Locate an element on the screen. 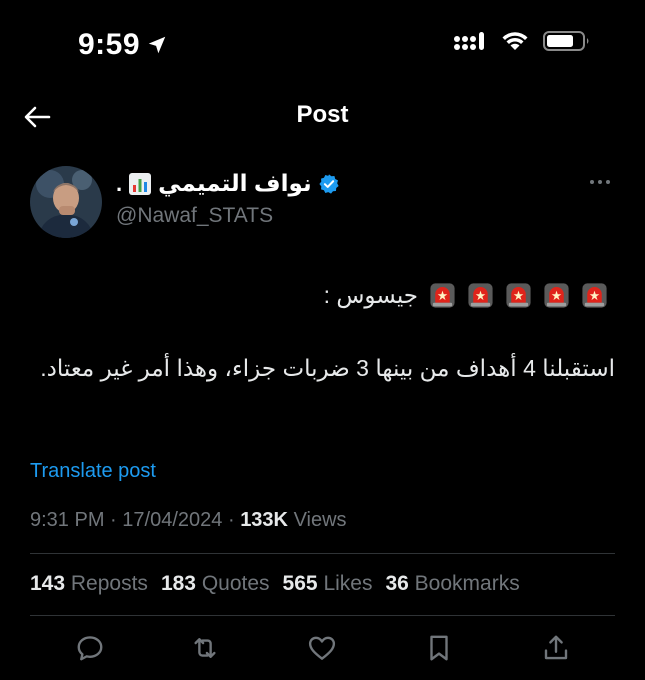 This screenshot has width=645, height=680. name-suffix: . is located at coordinates (119, 183).